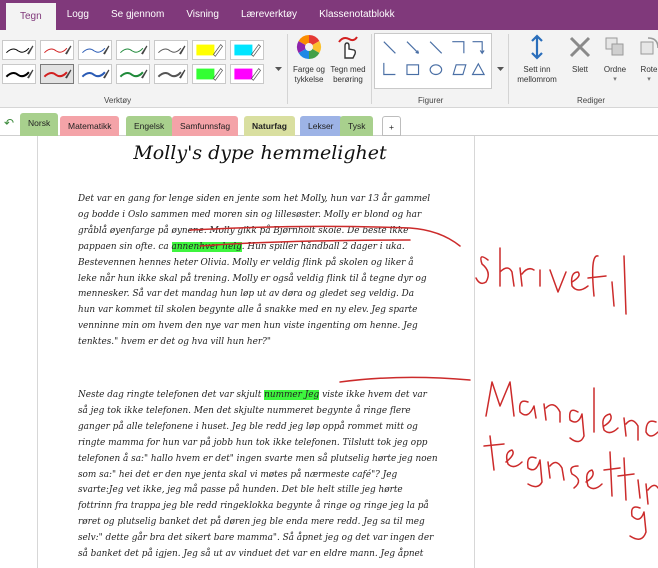  I want to click on rotate-dropdown-icon: ▾, so click(649, 79).